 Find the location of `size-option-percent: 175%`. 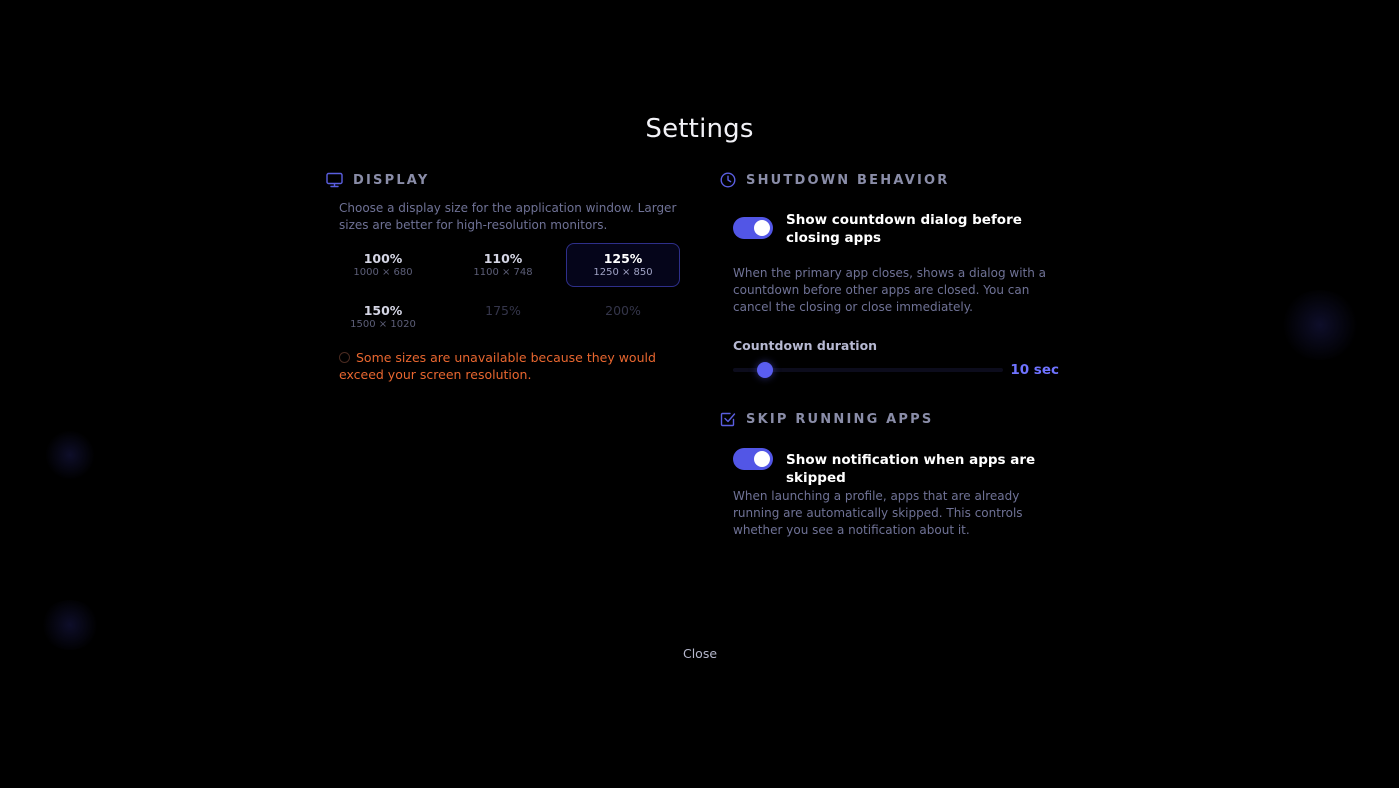

size-option-percent: 175% is located at coordinates (503, 310).